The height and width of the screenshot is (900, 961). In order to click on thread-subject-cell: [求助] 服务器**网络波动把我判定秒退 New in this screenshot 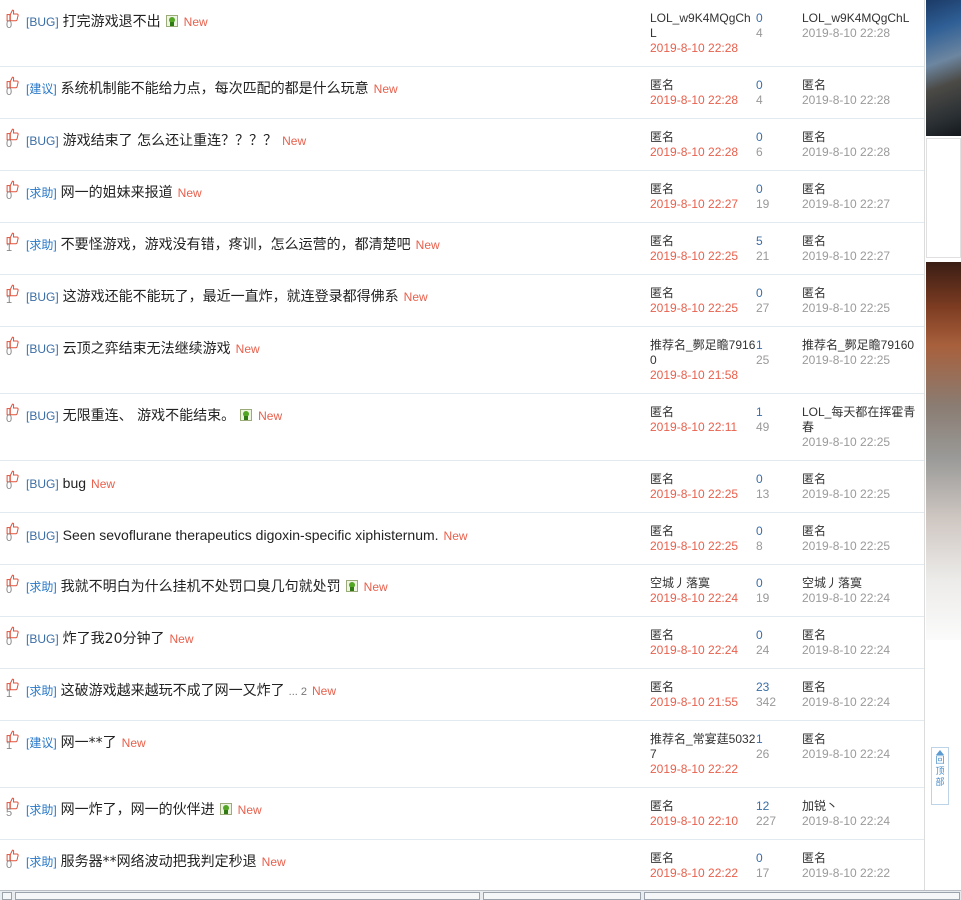, I will do `click(338, 862)`.